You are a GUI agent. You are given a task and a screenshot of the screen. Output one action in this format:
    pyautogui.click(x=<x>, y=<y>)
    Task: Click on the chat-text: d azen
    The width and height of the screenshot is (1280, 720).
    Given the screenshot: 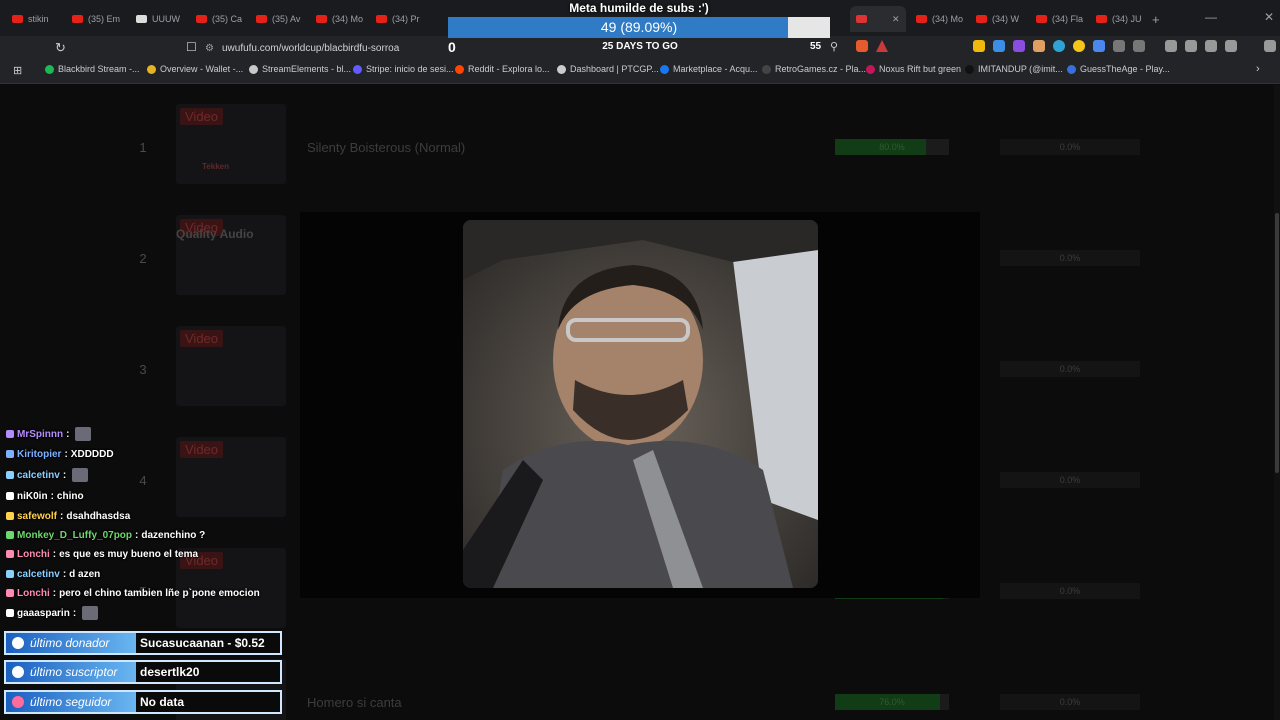 What is the action you would take?
    pyautogui.click(x=85, y=574)
    